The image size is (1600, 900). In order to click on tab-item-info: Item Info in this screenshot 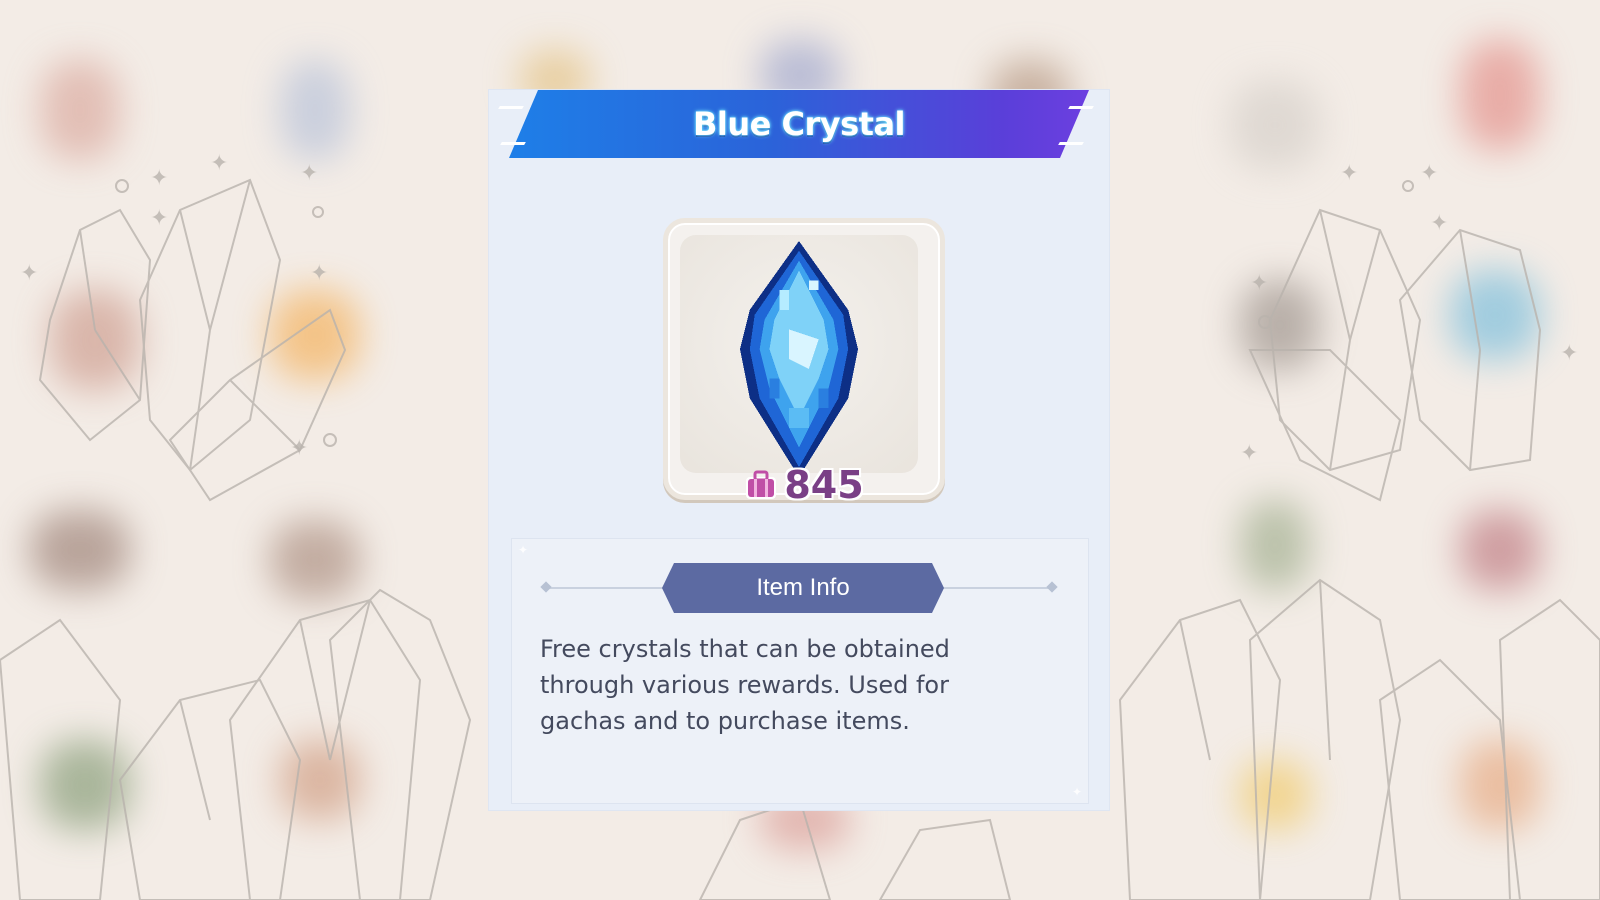, I will do `click(803, 588)`.